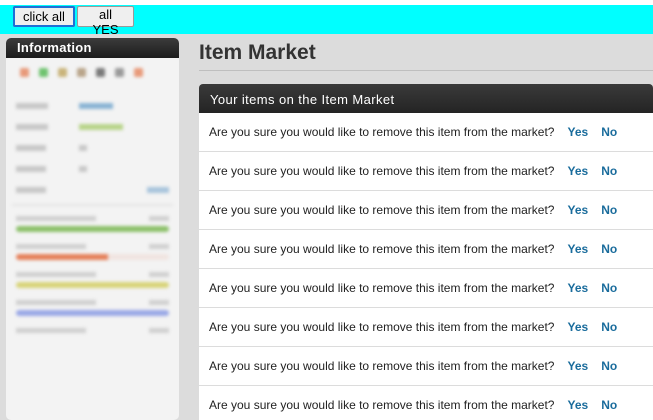 The height and width of the screenshot is (420, 653). Describe the element at coordinates (257, 52) in the screenshot. I see `page-title: Item Market` at that location.